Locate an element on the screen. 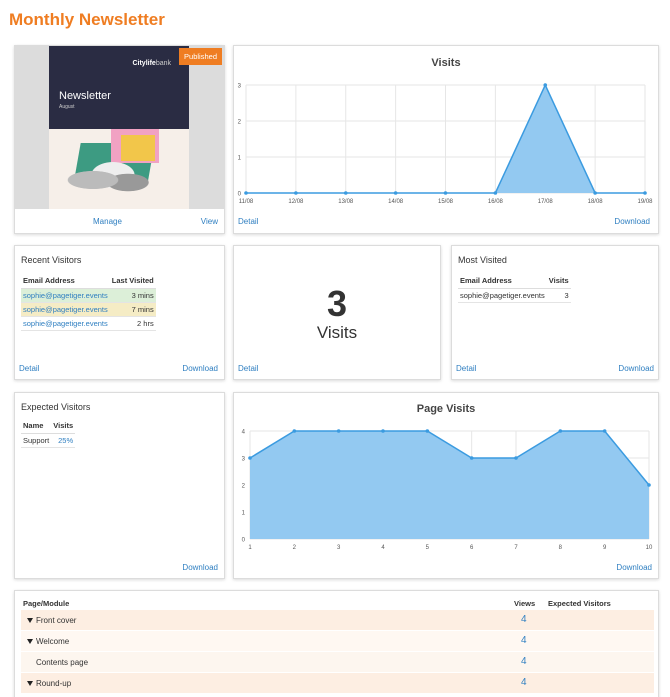 This screenshot has height=697, width=670. view-link: View is located at coordinates (209, 221).